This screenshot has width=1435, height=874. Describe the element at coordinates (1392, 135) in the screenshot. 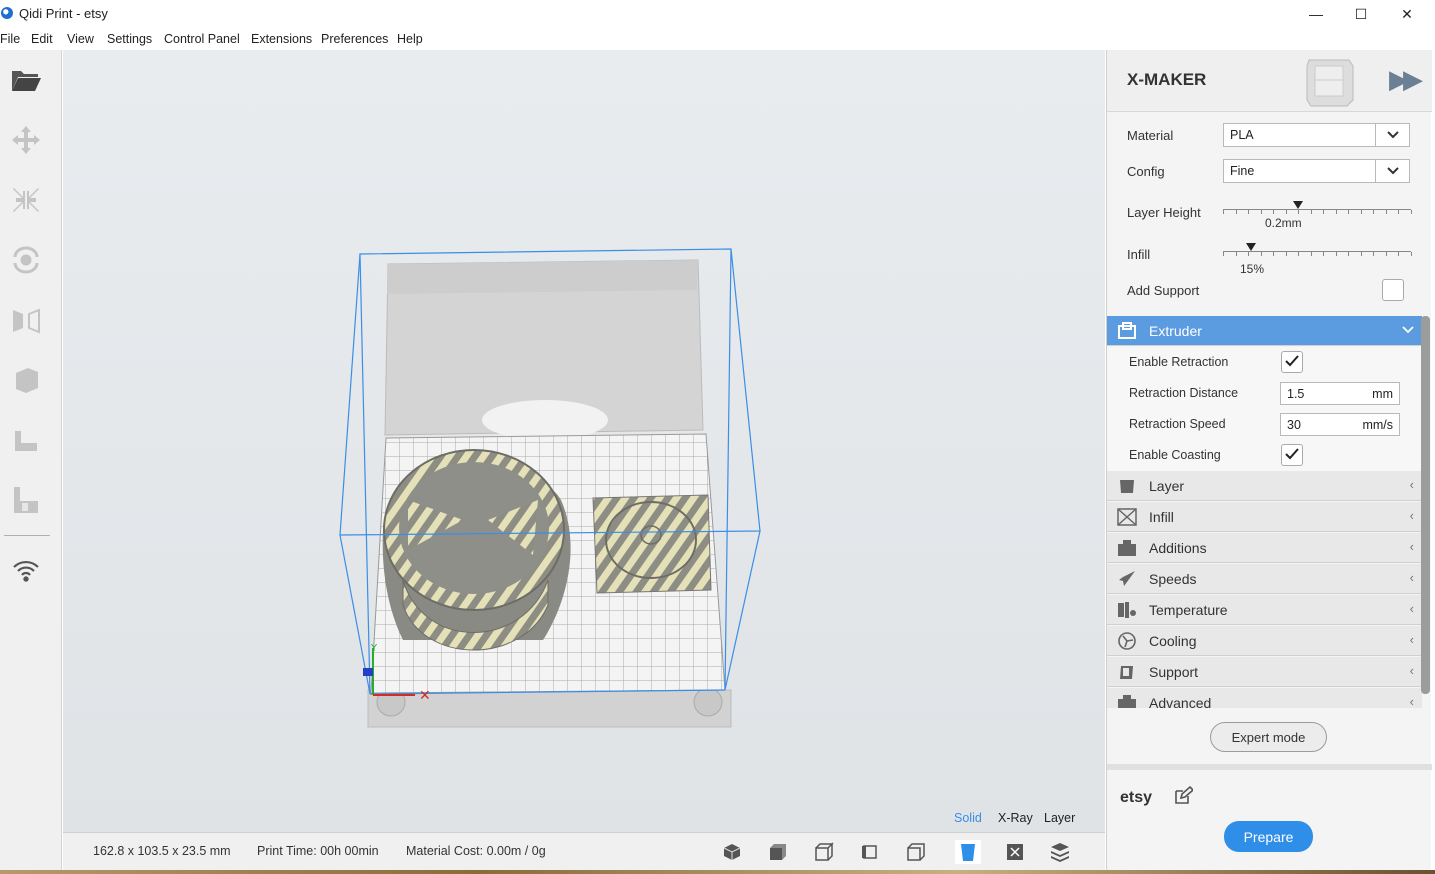

I see `chevron-down-icon` at that location.